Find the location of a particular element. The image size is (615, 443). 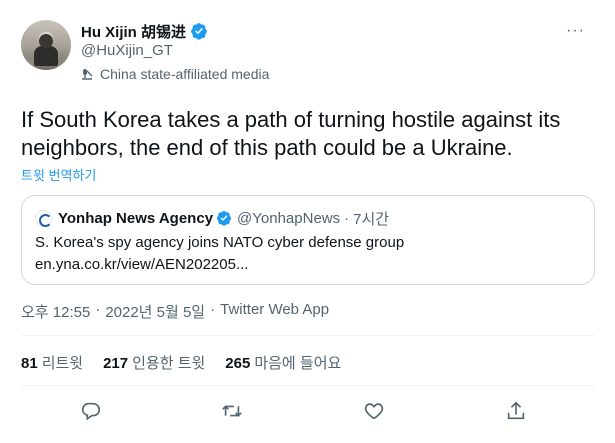

tweet-stats: 81 리트윗 217 인용한 트윗 265 마음에 들어요 is located at coordinates (191, 362).